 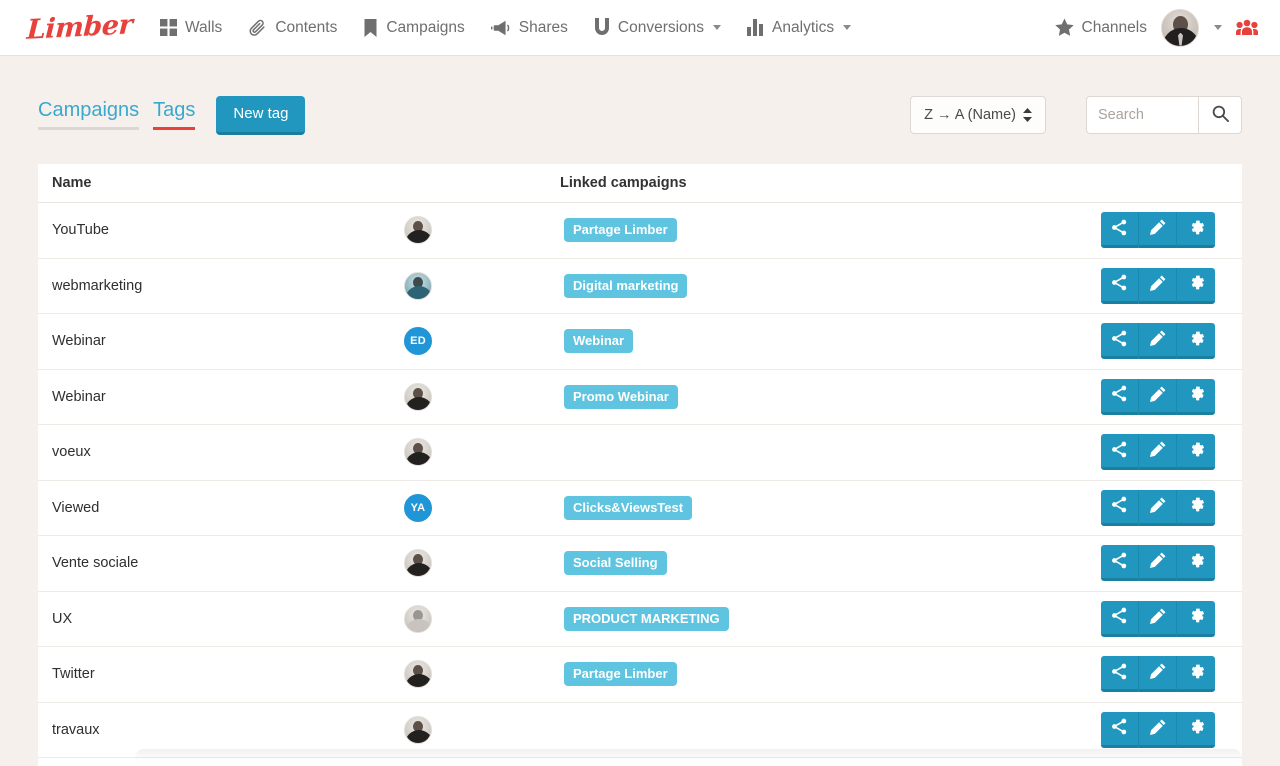 I want to click on campaign-badge: Social Selling, so click(x=615, y=563).